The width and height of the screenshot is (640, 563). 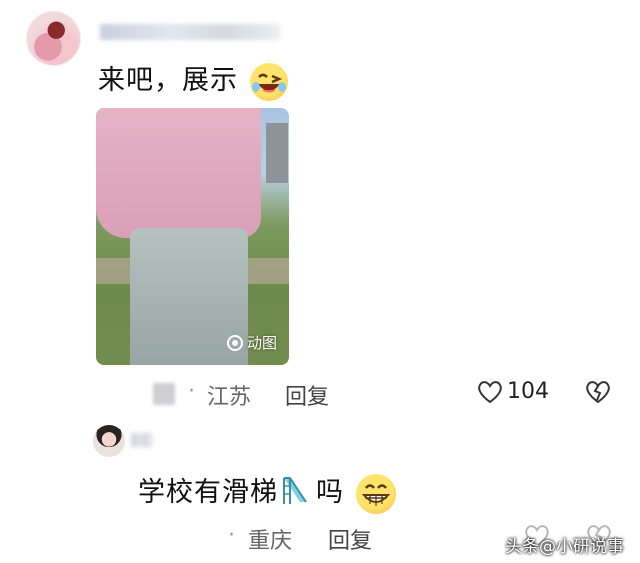 I want to click on slide-icon, so click(x=297, y=493).